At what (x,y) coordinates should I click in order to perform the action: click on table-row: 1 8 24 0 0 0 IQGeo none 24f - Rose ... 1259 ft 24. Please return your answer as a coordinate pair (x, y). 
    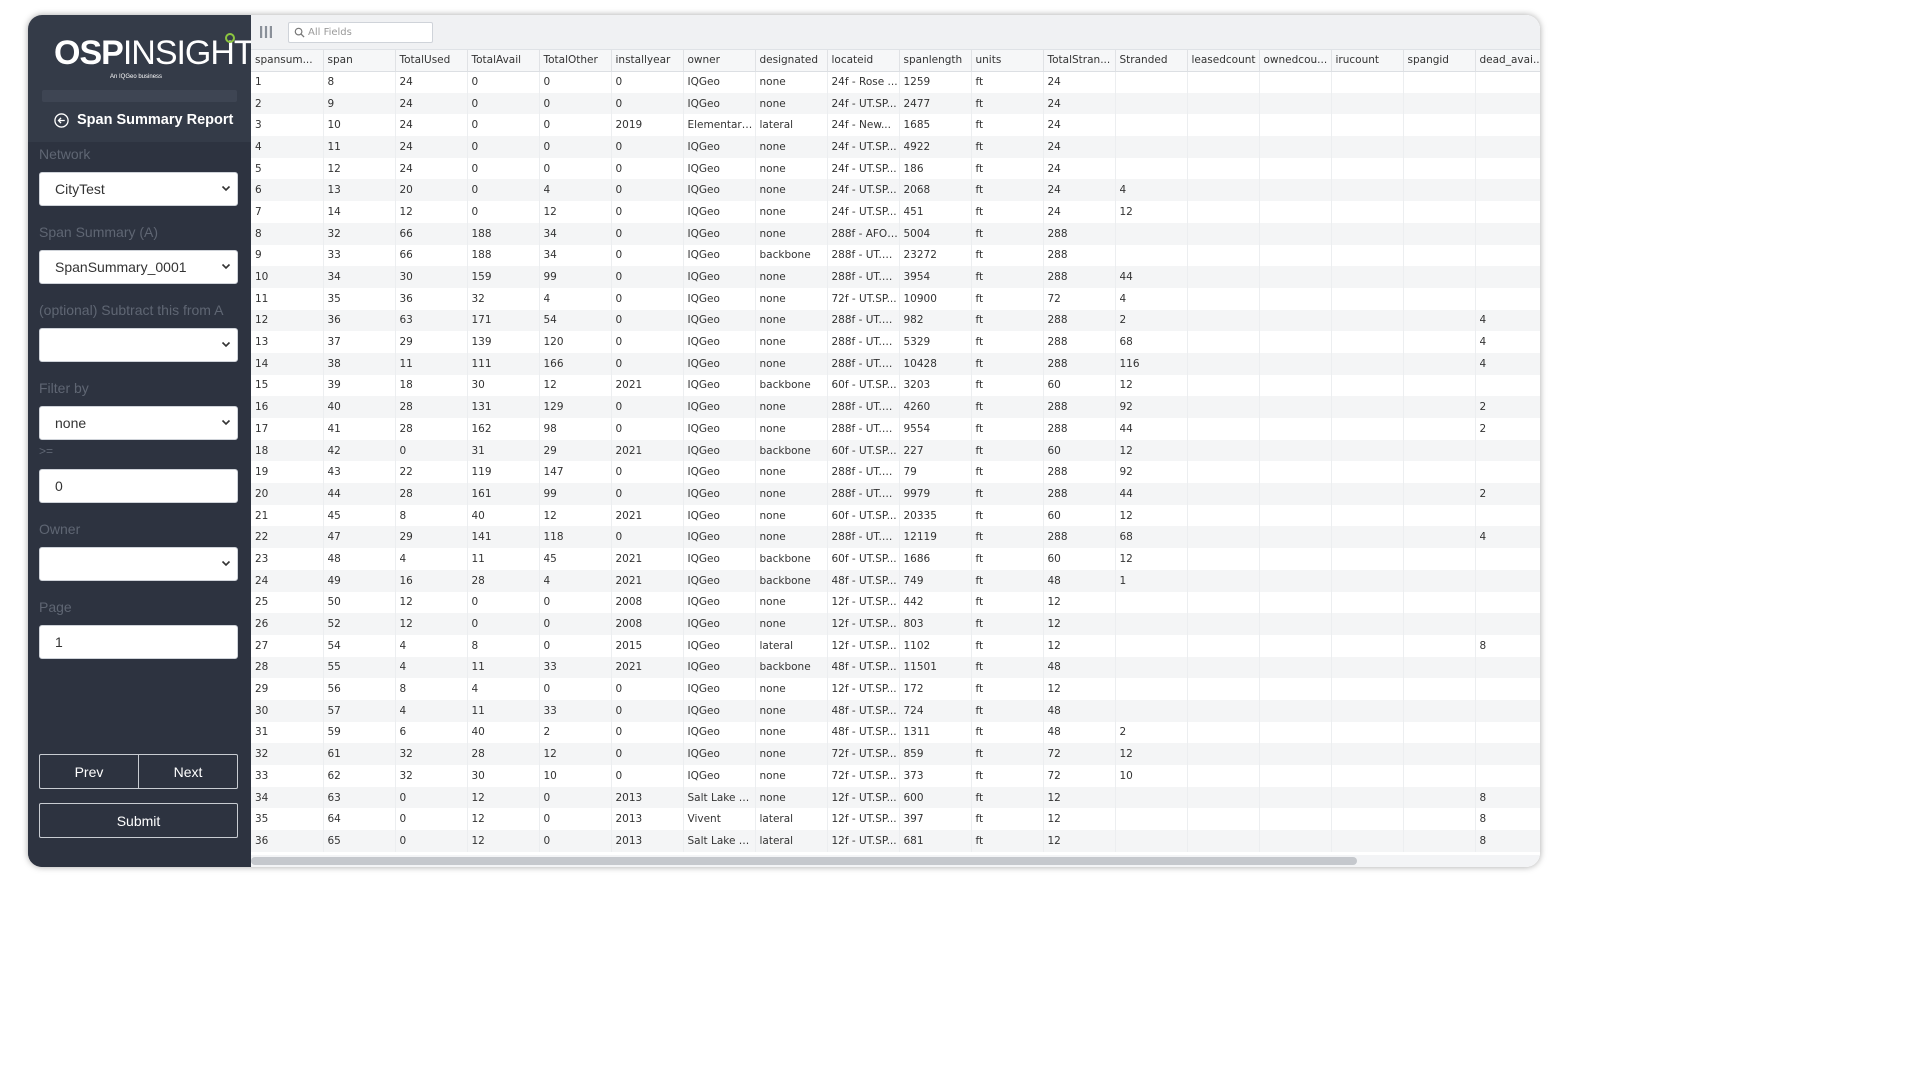
    Looking at the image, I should click on (895, 82).